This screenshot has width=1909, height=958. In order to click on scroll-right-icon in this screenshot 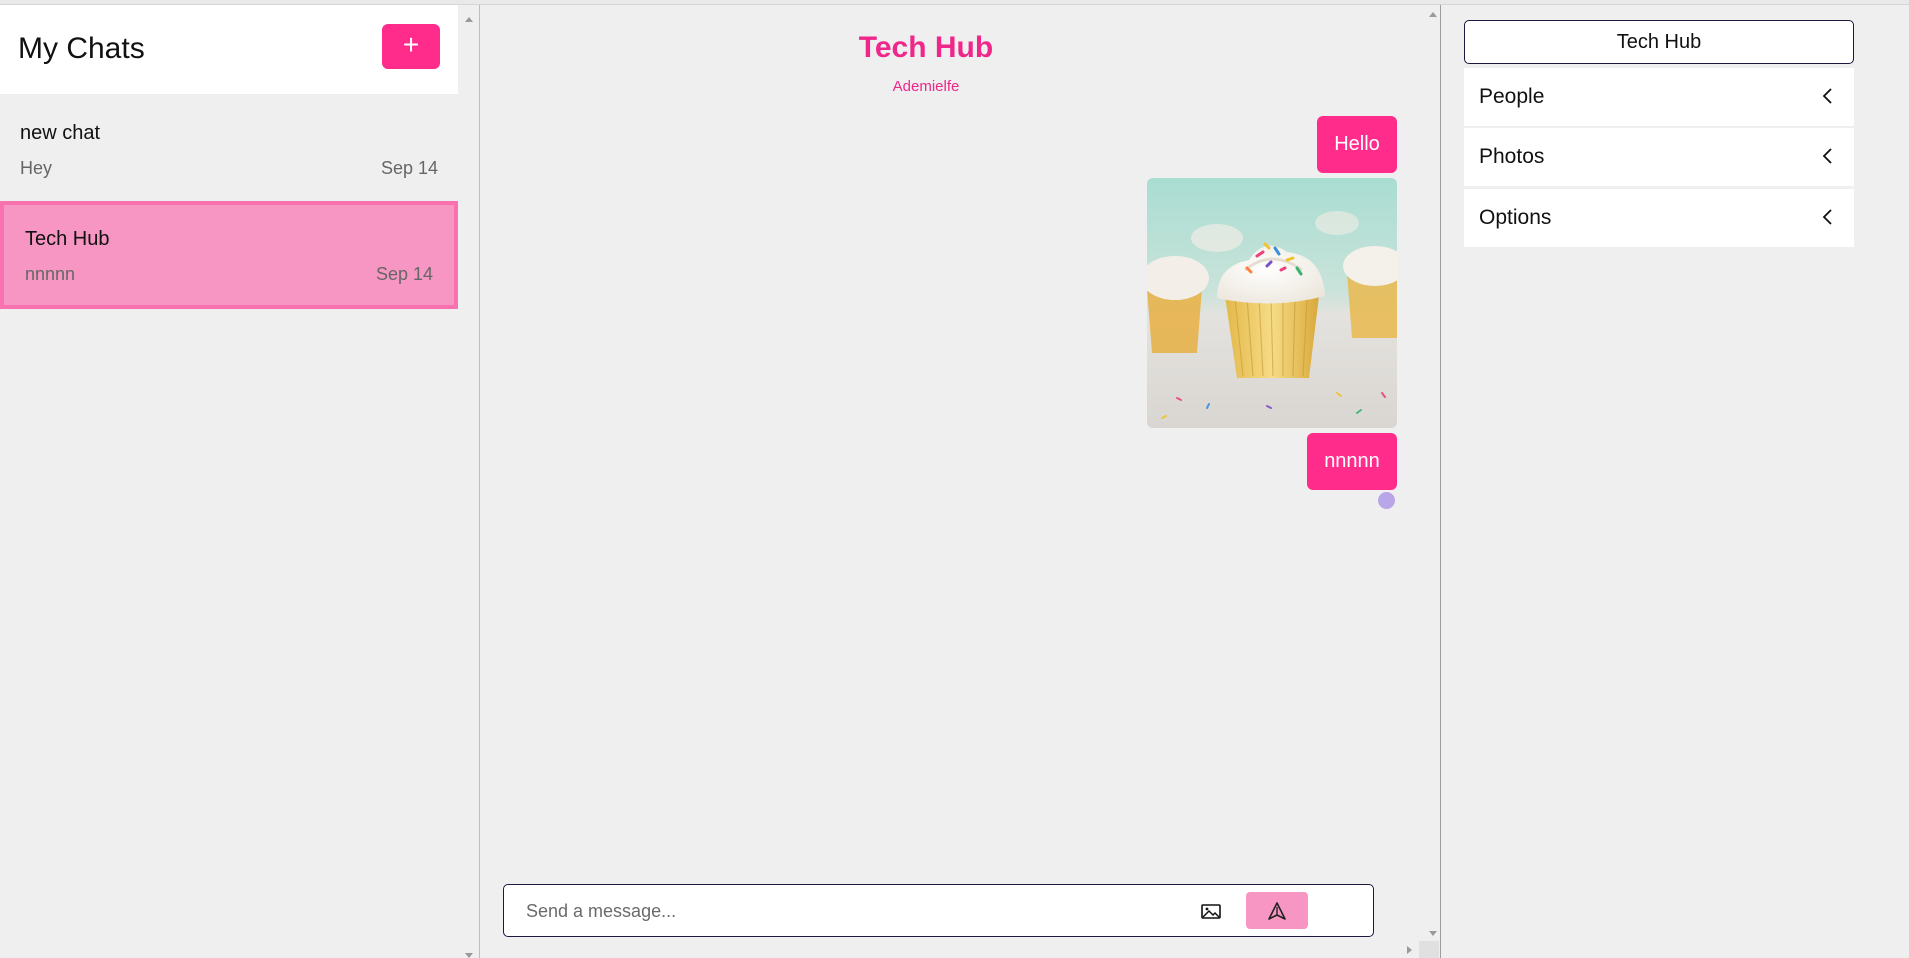, I will do `click(1409, 950)`.